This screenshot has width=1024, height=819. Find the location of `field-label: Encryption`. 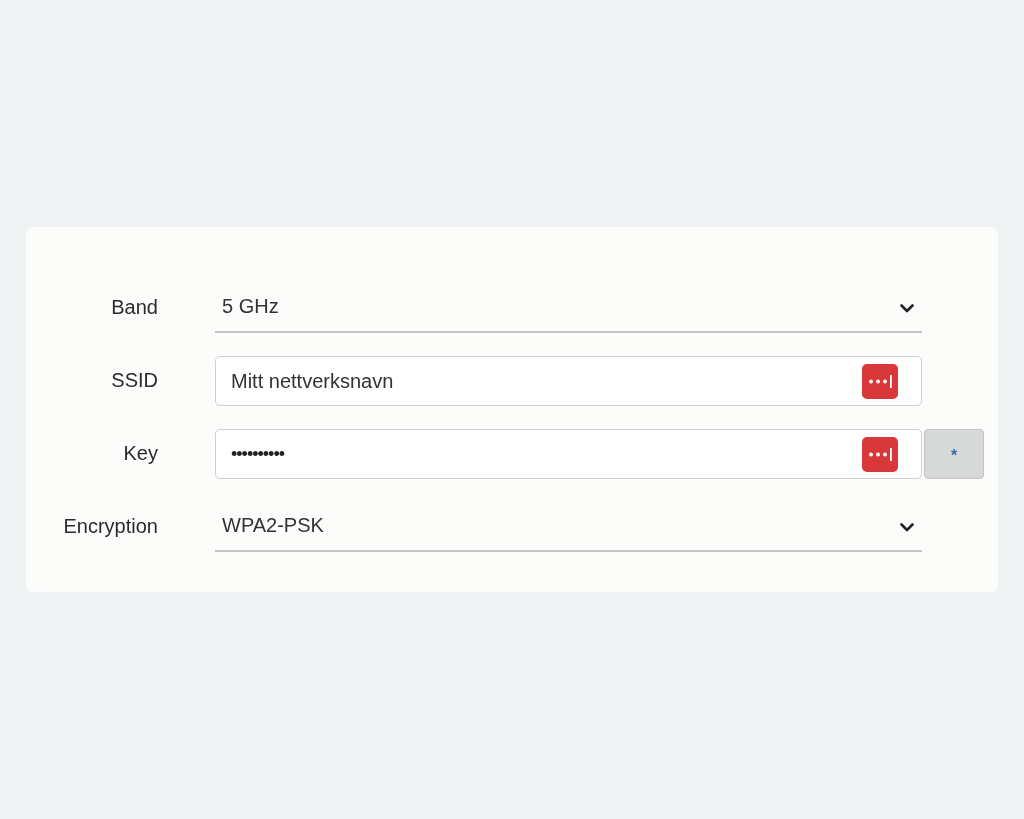

field-label: Encryption is located at coordinates (110, 526).